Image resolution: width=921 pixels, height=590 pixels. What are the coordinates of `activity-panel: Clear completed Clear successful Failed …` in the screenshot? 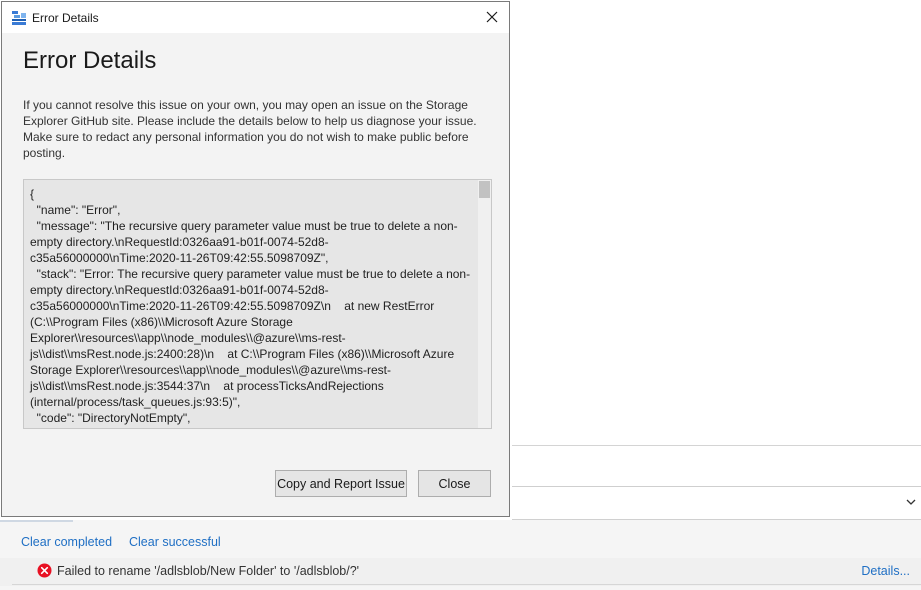 It's located at (460, 555).